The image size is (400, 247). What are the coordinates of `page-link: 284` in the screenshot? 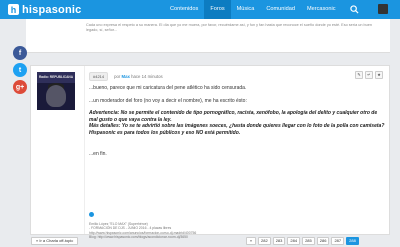 It's located at (294, 241).